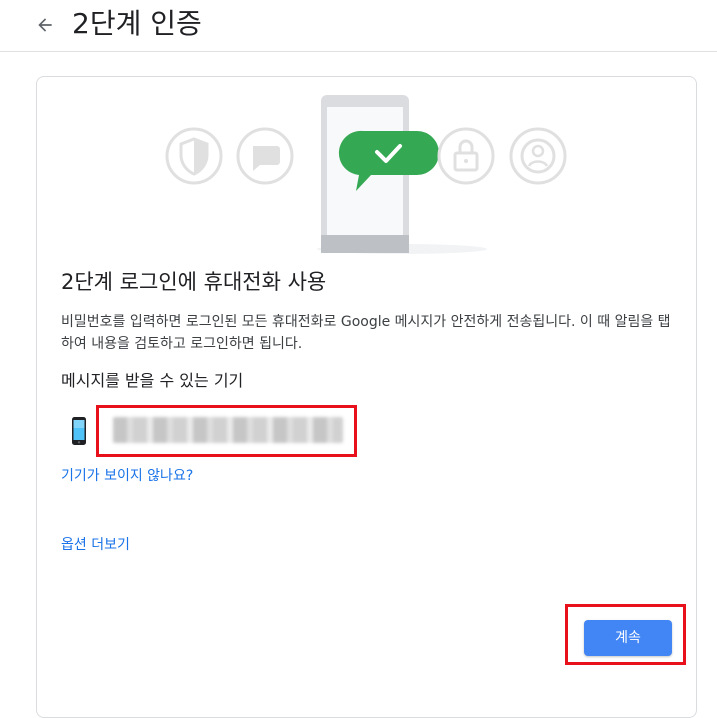 The height and width of the screenshot is (718, 717). What do you see at coordinates (466, 156) in the screenshot?
I see `lock-icon` at bounding box center [466, 156].